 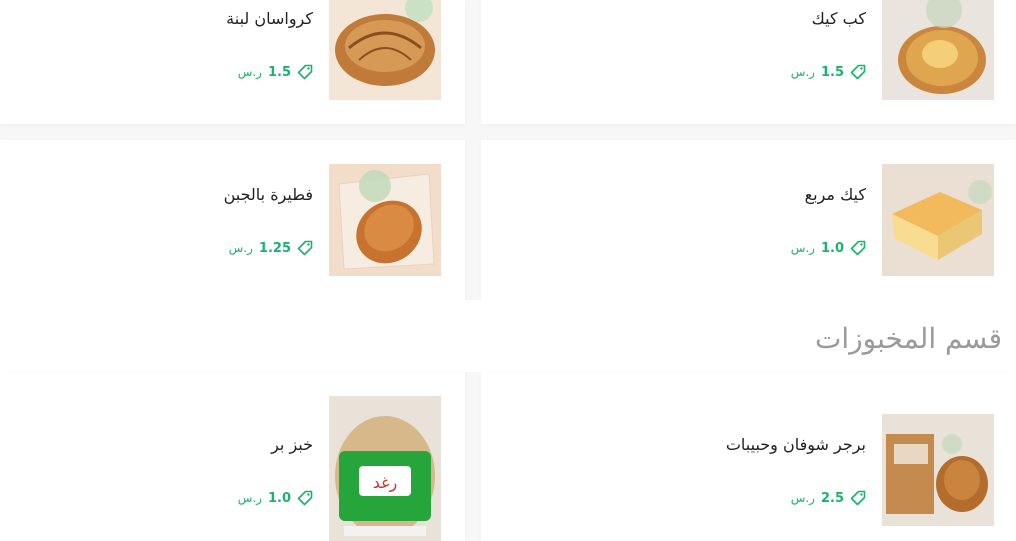 What do you see at coordinates (232, 456) in the screenshot?
I see `product-card-wheat-bread: رغد خبز بر ر.س 1.0` at bounding box center [232, 456].